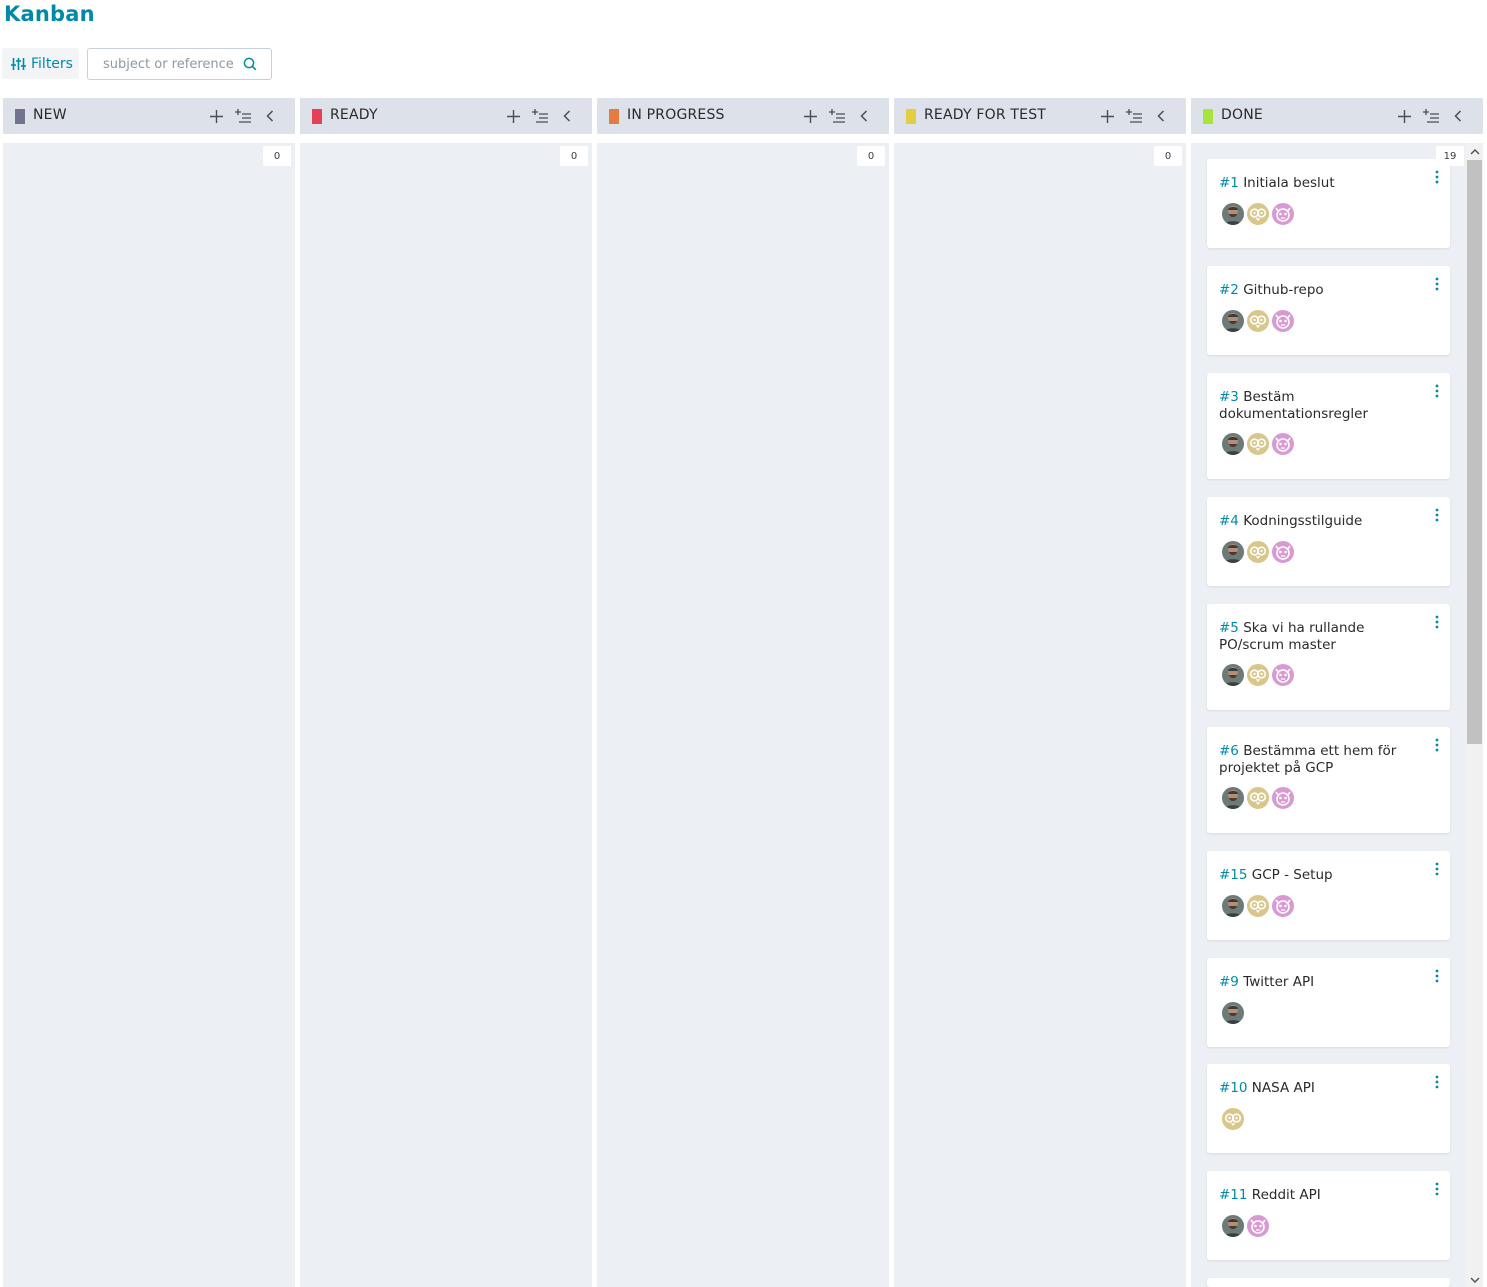 Image resolution: width=1487 pixels, height=1287 pixels. Describe the element at coordinates (1321, 1088) in the screenshot. I see `card-title: #10 NASA API` at that location.